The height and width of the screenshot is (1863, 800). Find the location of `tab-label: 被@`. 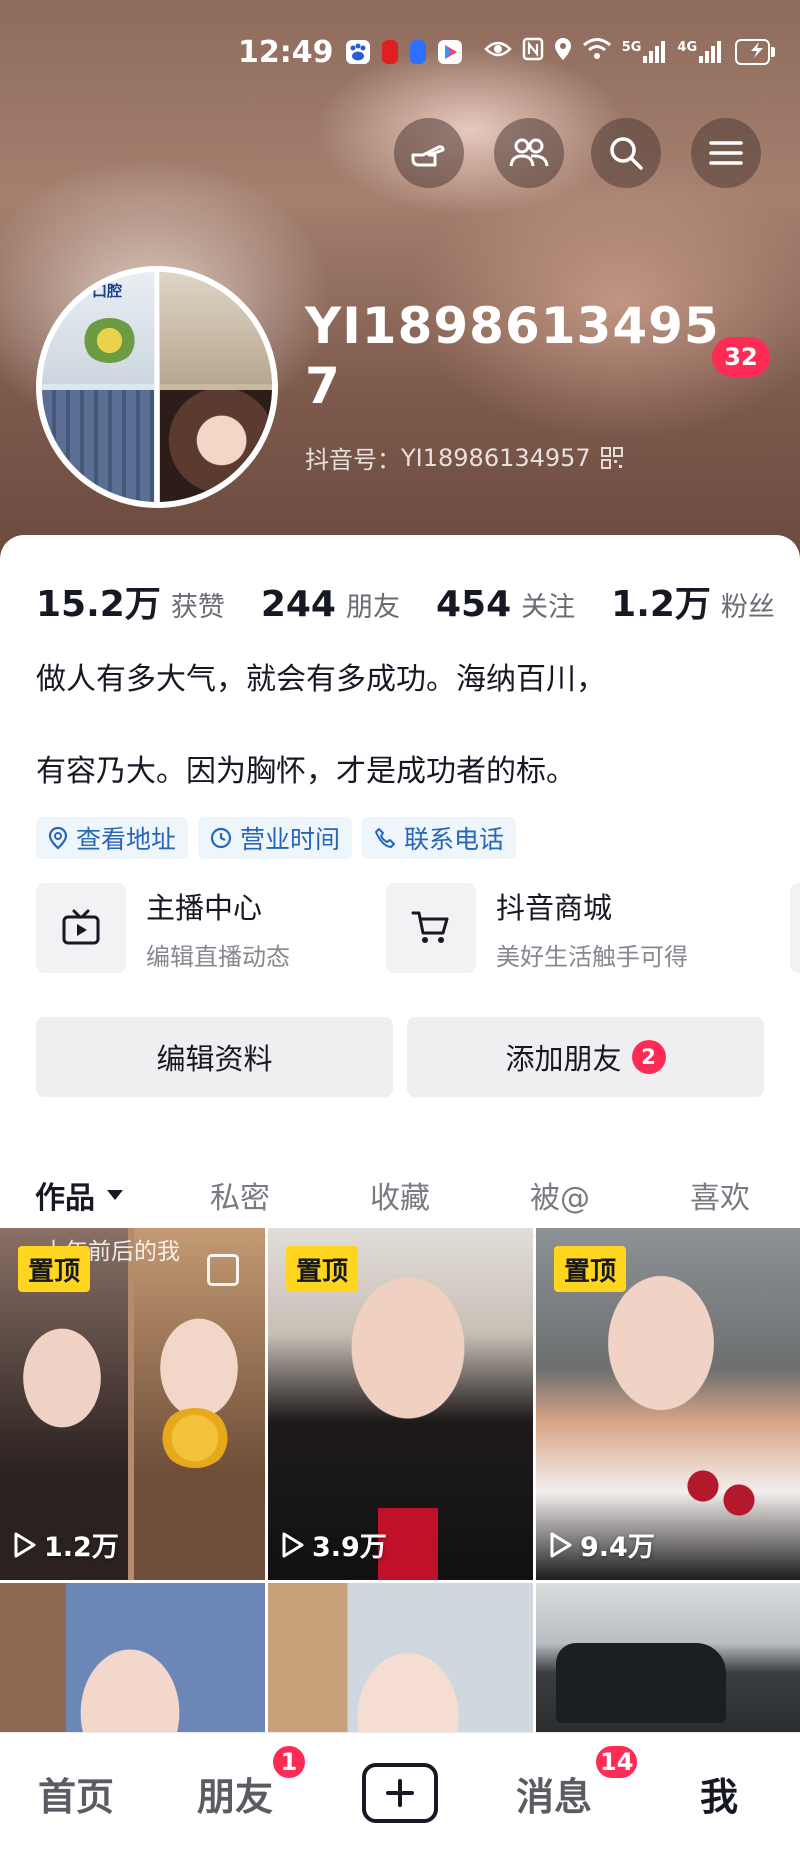

tab-label: 被@ is located at coordinates (560, 1198).